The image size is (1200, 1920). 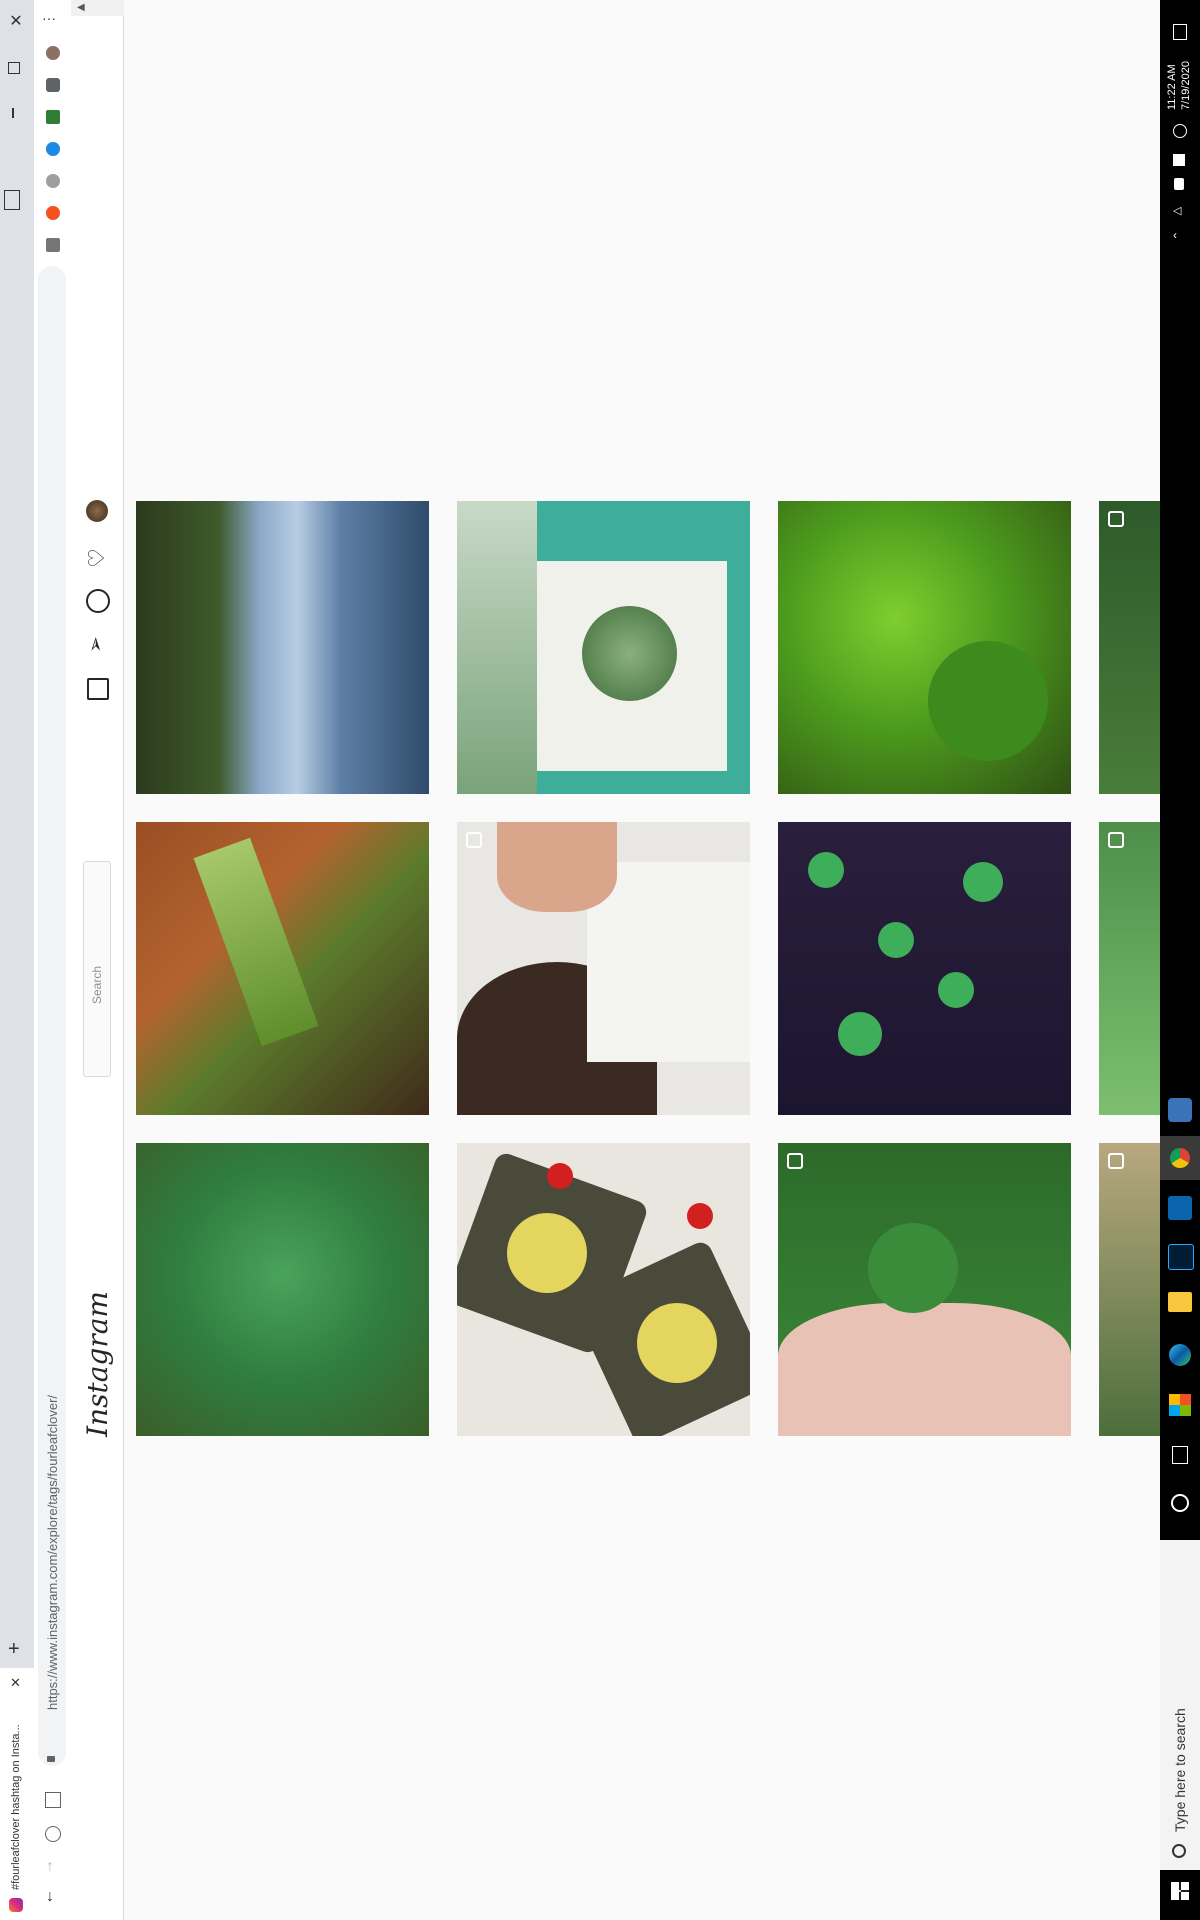 What do you see at coordinates (1180, 131) in the screenshot?
I see `pen-icon` at bounding box center [1180, 131].